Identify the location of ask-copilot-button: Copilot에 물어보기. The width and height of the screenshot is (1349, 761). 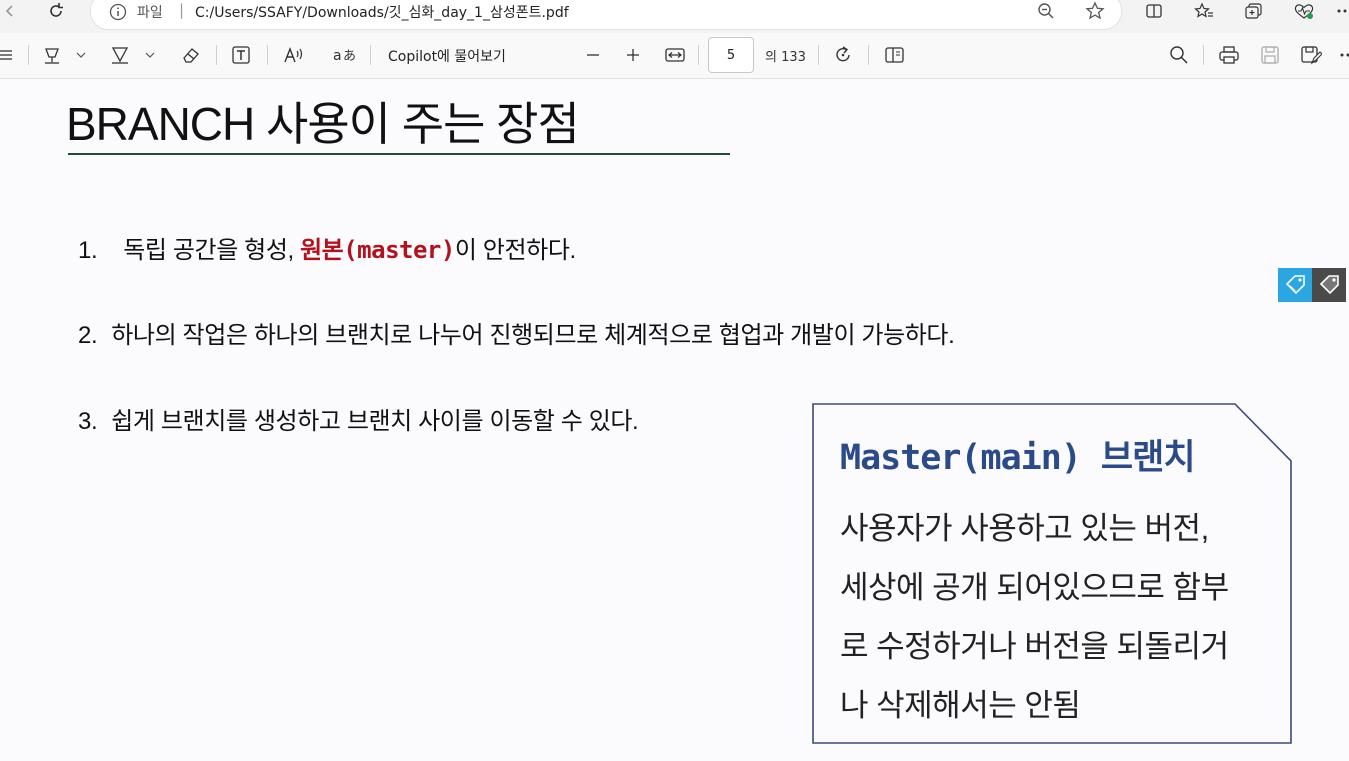
(447, 56).